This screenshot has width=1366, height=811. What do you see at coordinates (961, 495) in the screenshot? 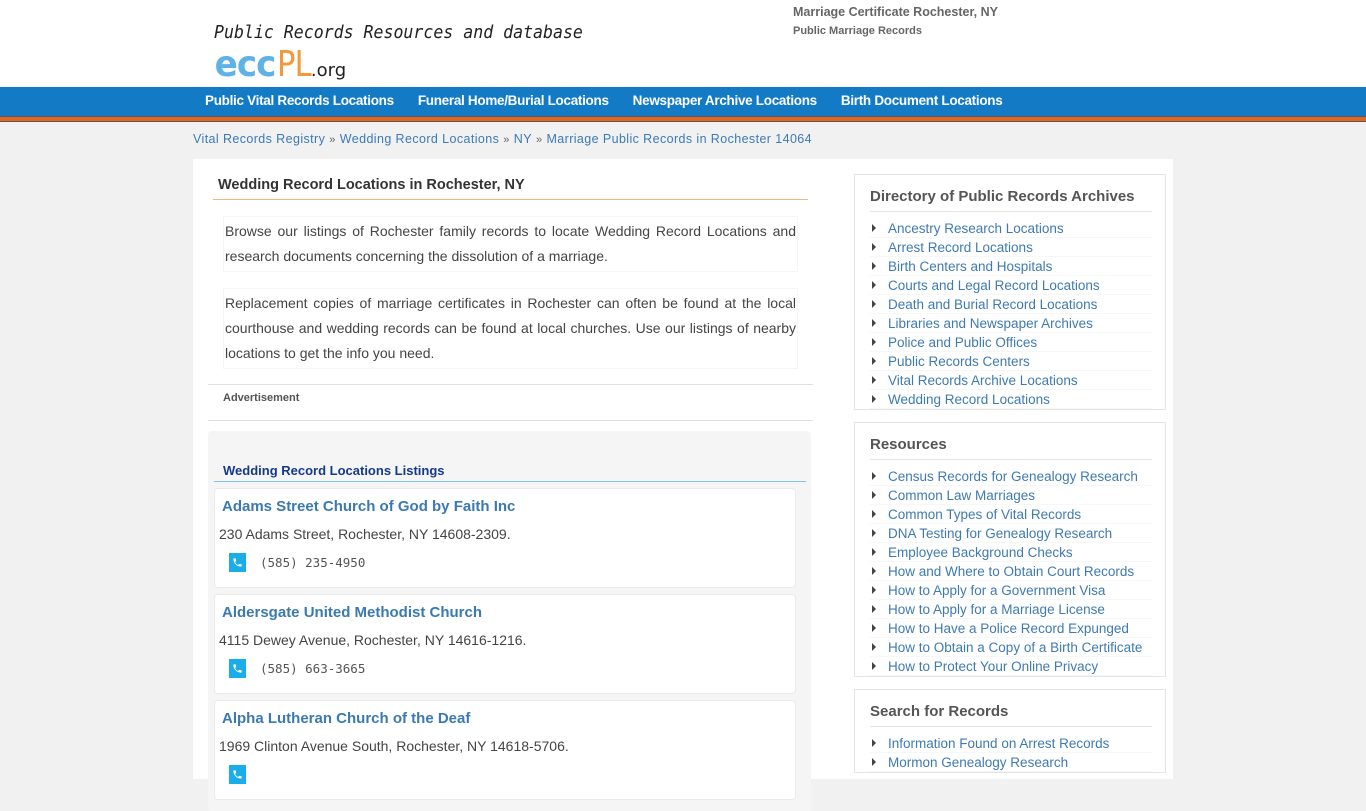
I see `resources-link: Common Law Marriages` at bounding box center [961, 495].